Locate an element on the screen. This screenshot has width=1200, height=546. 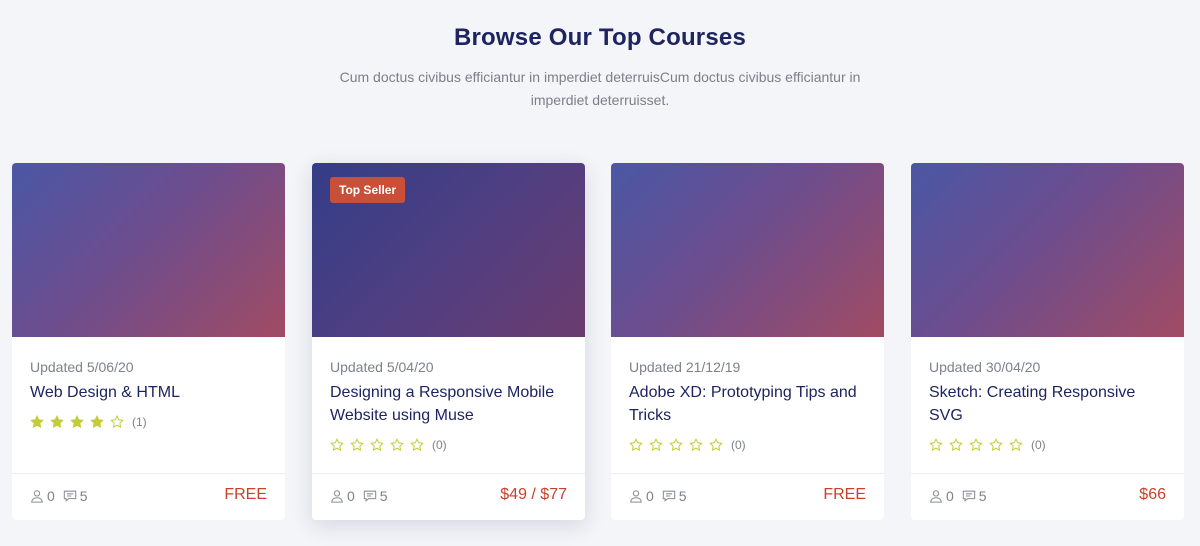
rating-count: (1) is located at coordinates (139, 422).